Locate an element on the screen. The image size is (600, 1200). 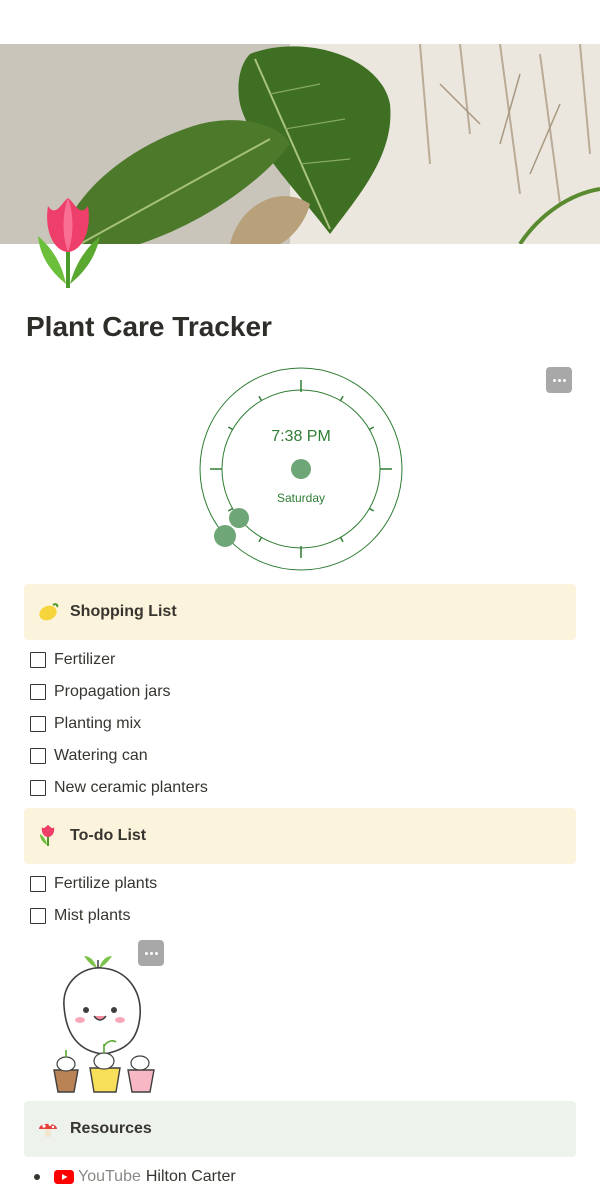
bullet-dot is located at coordinates (37, 1177).